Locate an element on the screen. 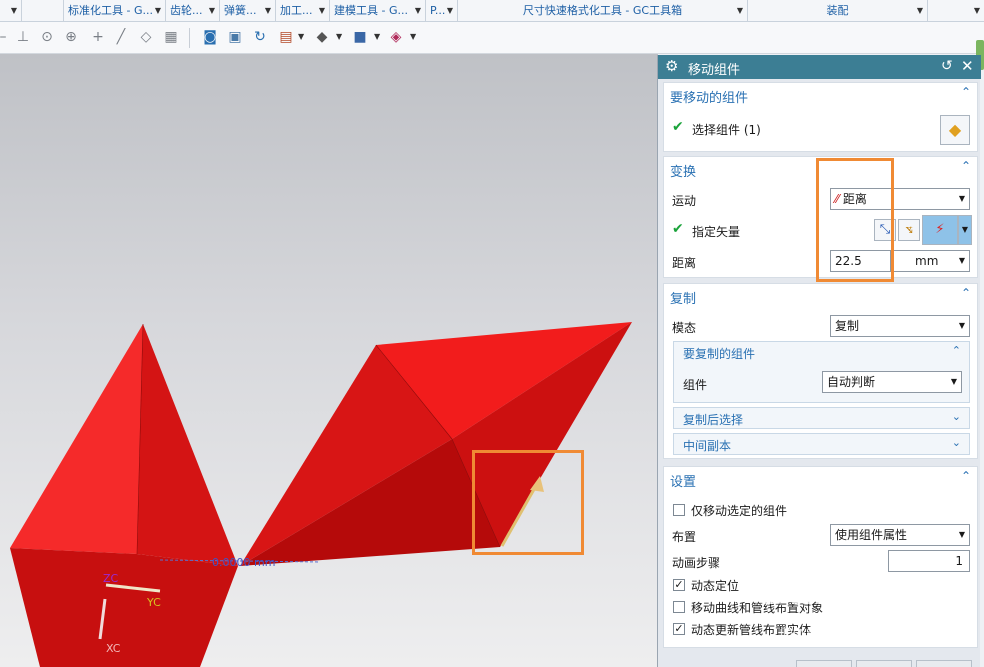 Image resolution: width=984 pixels, height=667 pixels. group-header: 设置 is located at coordinates (683, 480).